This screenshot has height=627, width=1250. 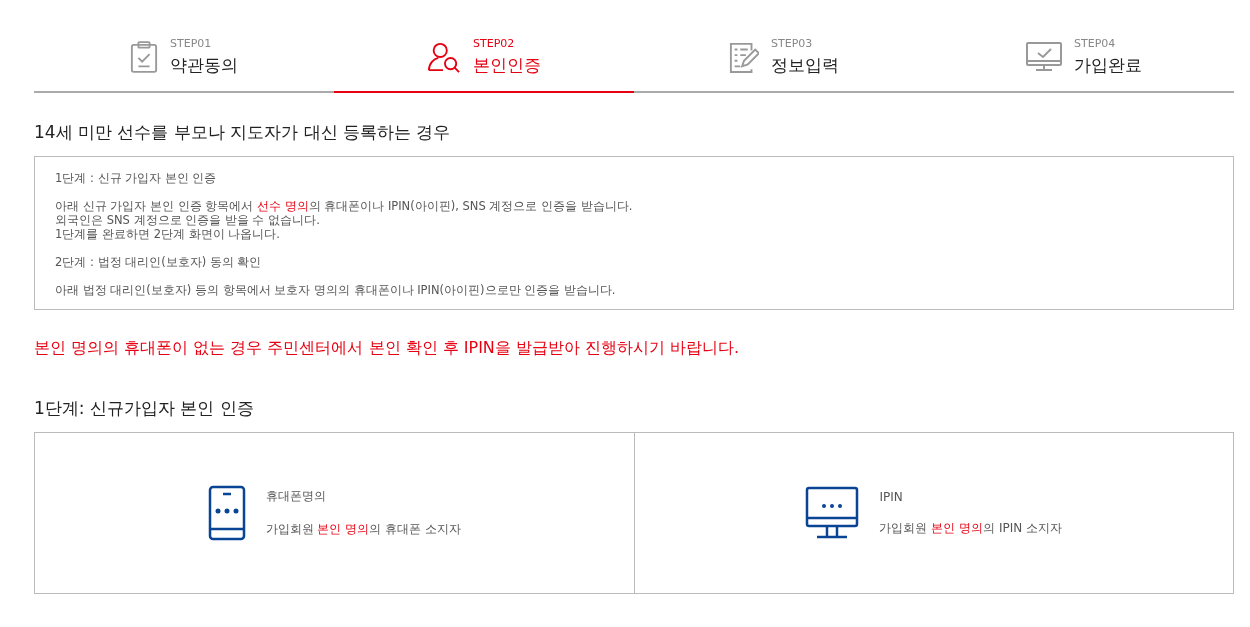 I want to click on section-title: 1단계: 신규가입자 본인 인증, so click(x=144, y=408).